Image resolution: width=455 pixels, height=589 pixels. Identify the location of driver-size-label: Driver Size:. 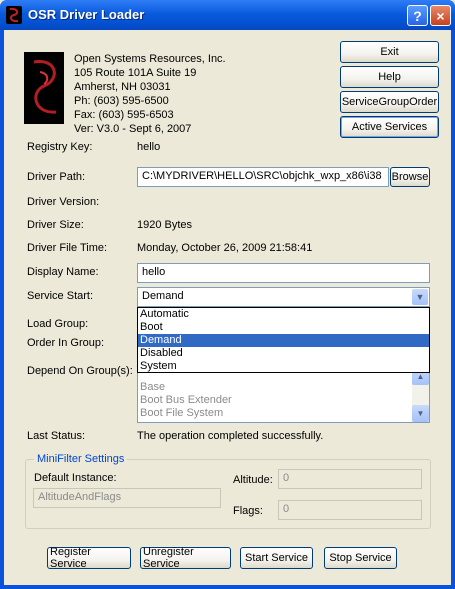
(55, 225).